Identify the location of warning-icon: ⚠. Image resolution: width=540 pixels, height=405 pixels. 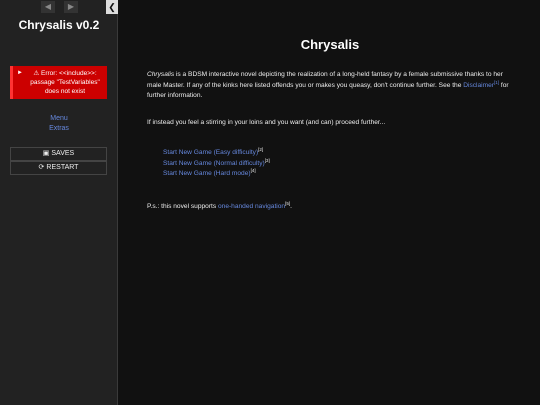
(36, 73).